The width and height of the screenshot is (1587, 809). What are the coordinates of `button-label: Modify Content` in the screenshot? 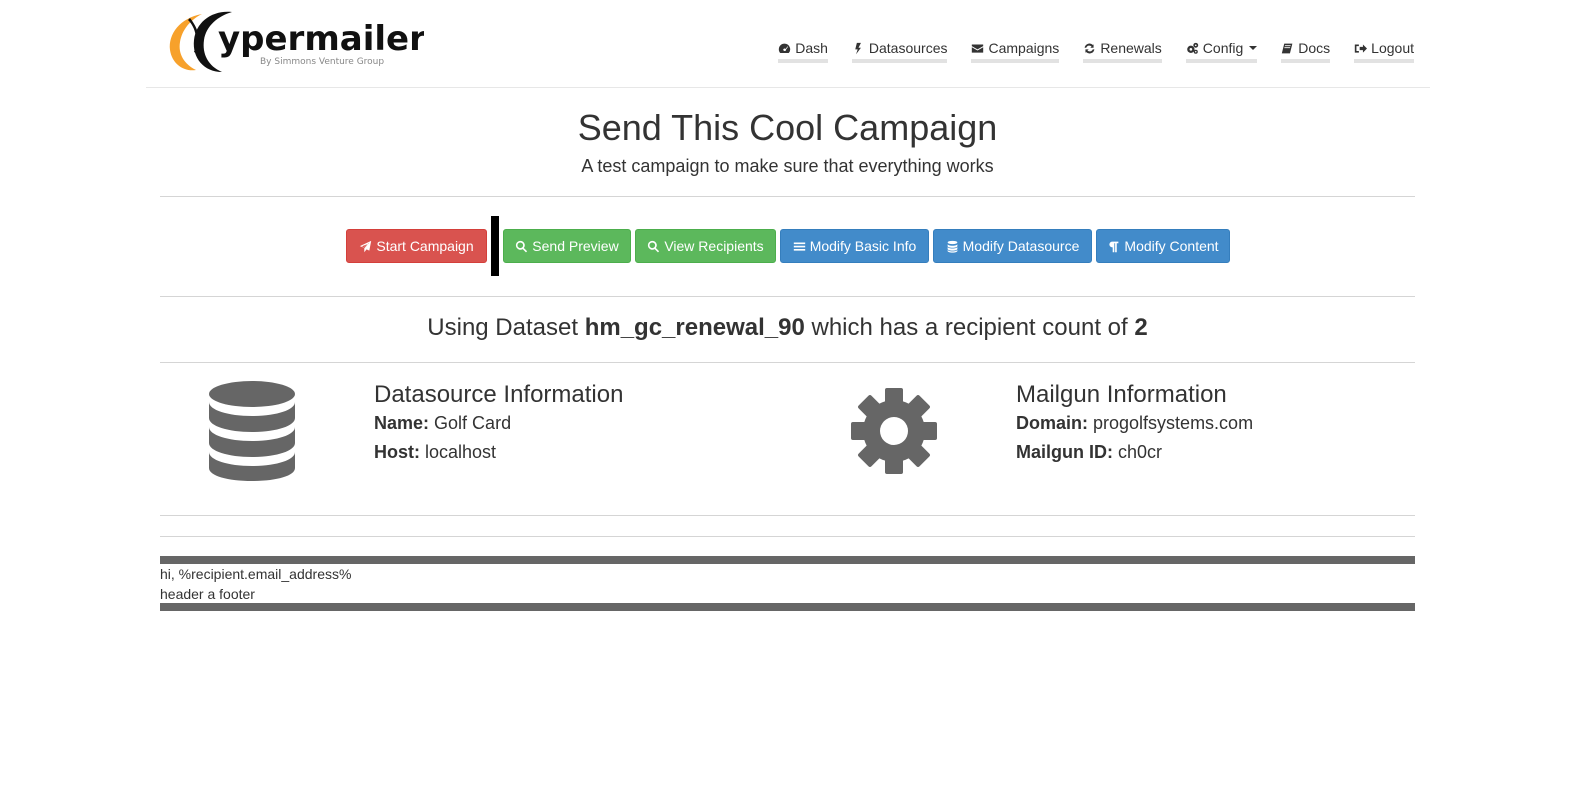 It's located at (1171, 246).